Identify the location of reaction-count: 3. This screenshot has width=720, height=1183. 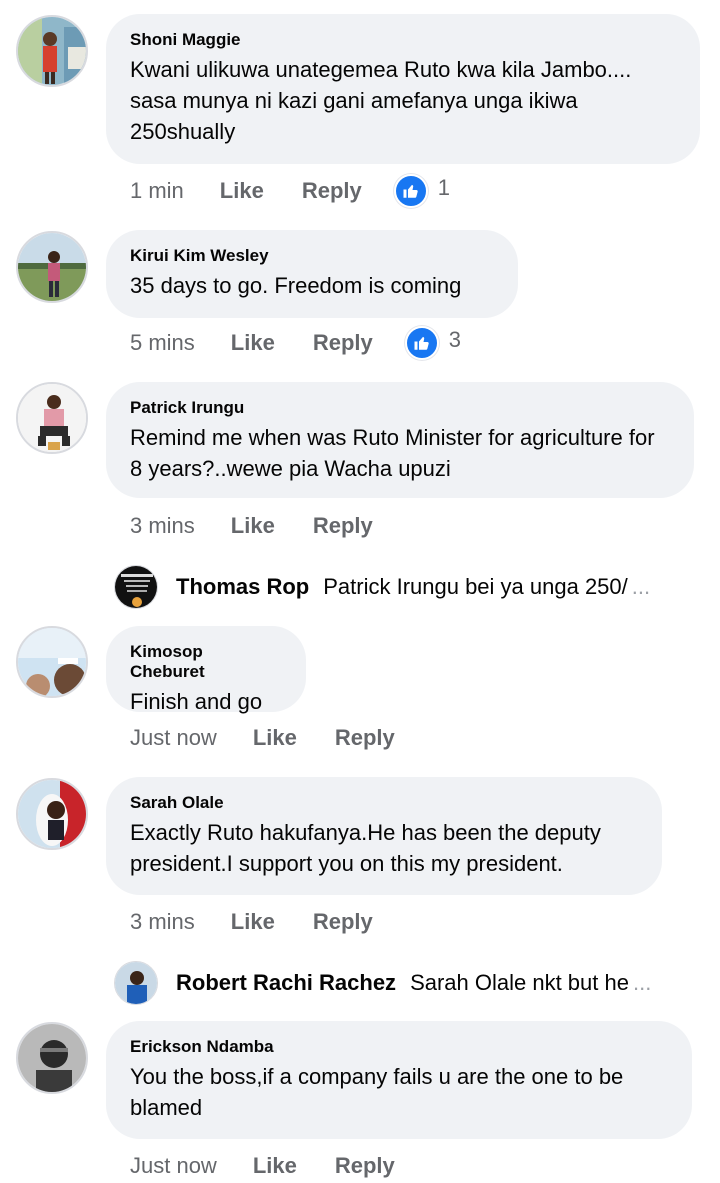
(454, 339).